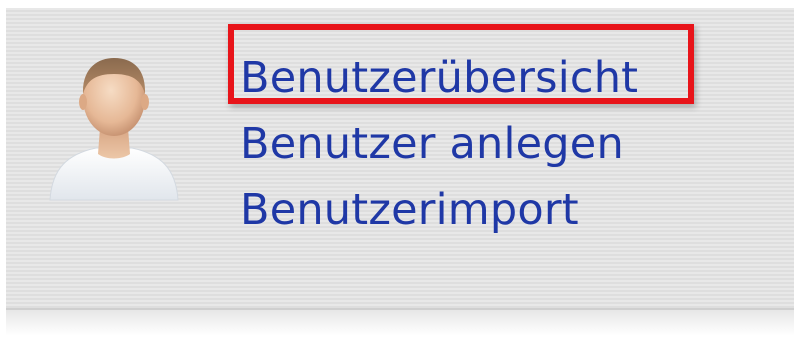 This screenshot has width=797, height=350. I want to click on user-avatar-icon, so click(114, 129).